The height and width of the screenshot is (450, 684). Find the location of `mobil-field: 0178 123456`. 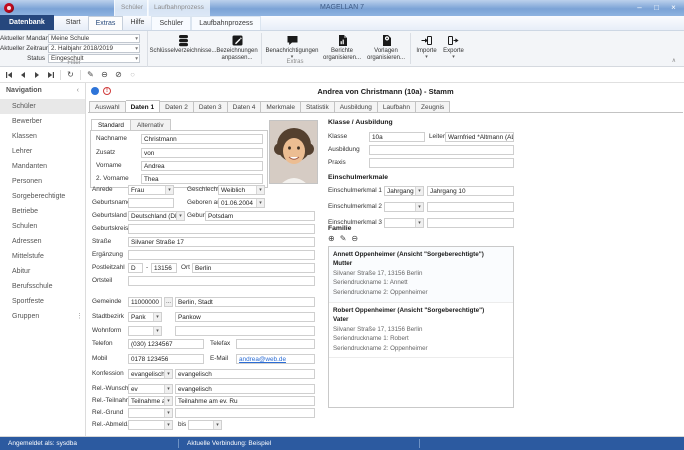

mobil-field: 0178 123456 is located at coordinates (166, 359).